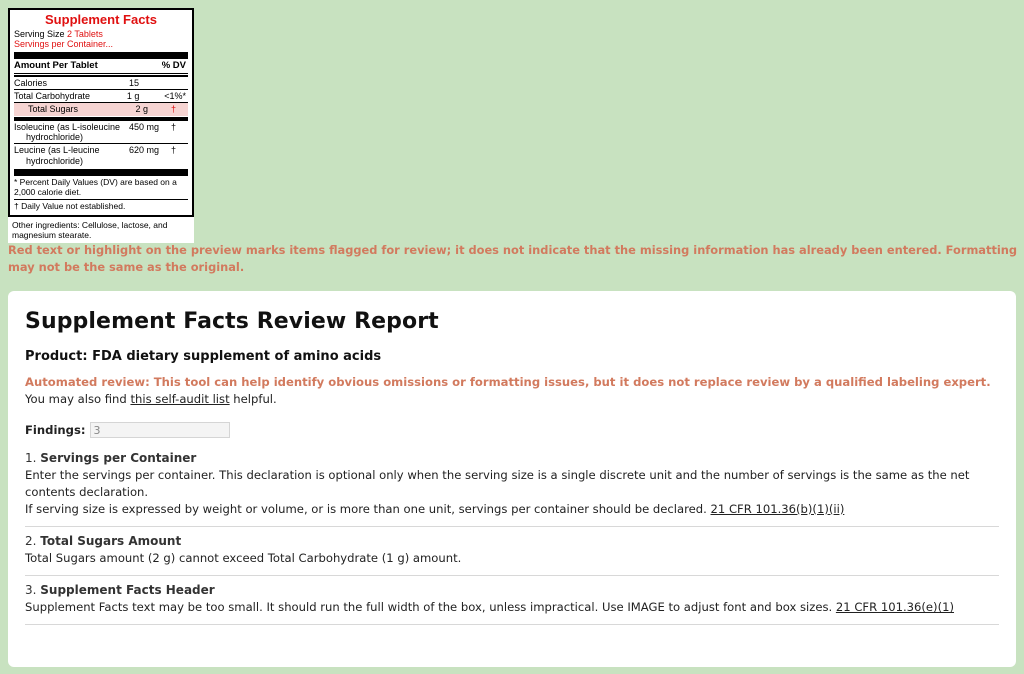  What do you see at coordinates (52, 95) in the screenshot?
I see `nutrient-name: Total Carbohydrate` at bounding box center [52, 95].